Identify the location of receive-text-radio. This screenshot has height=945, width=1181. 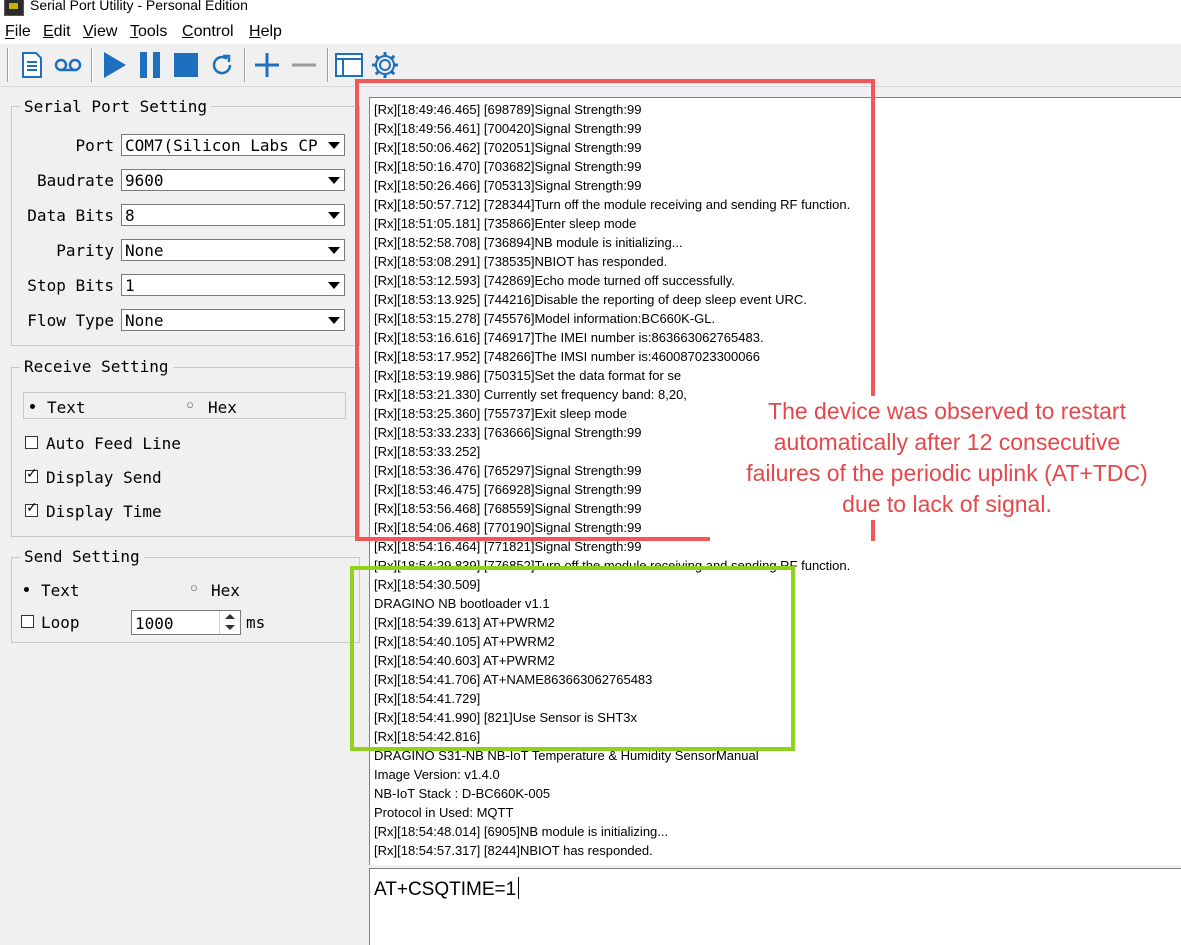
(33, 407).